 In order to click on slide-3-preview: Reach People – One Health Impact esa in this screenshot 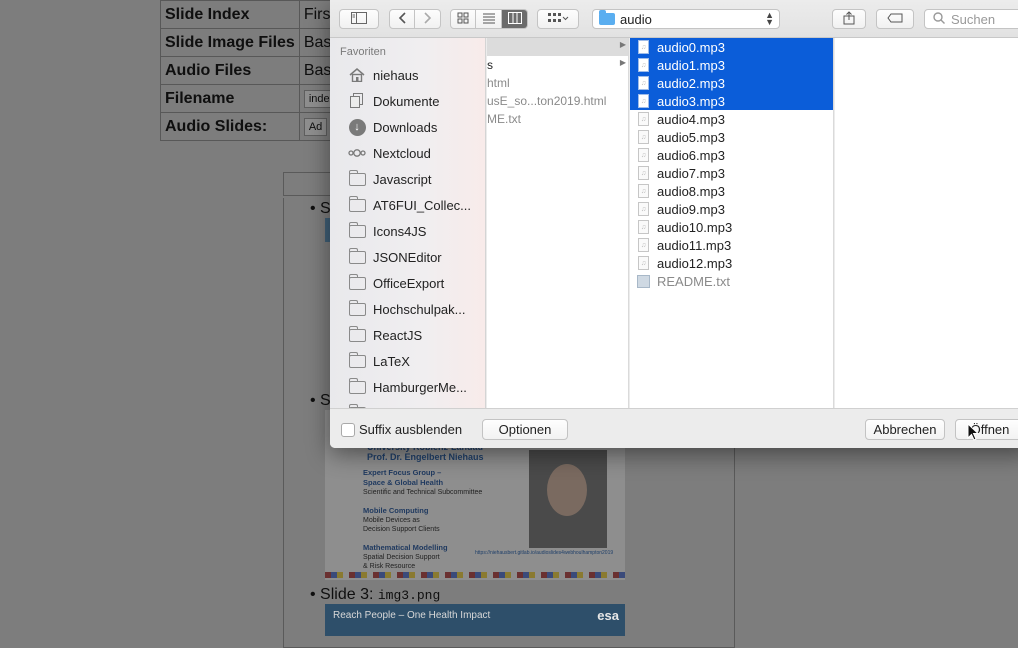, I will do `click(475, 620)`.